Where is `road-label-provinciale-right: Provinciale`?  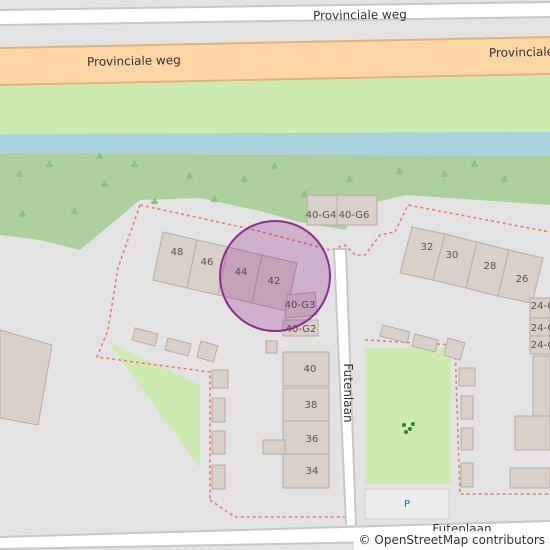 road-label-provinciale-right: Provinciale is located at coordinates (519, 52).